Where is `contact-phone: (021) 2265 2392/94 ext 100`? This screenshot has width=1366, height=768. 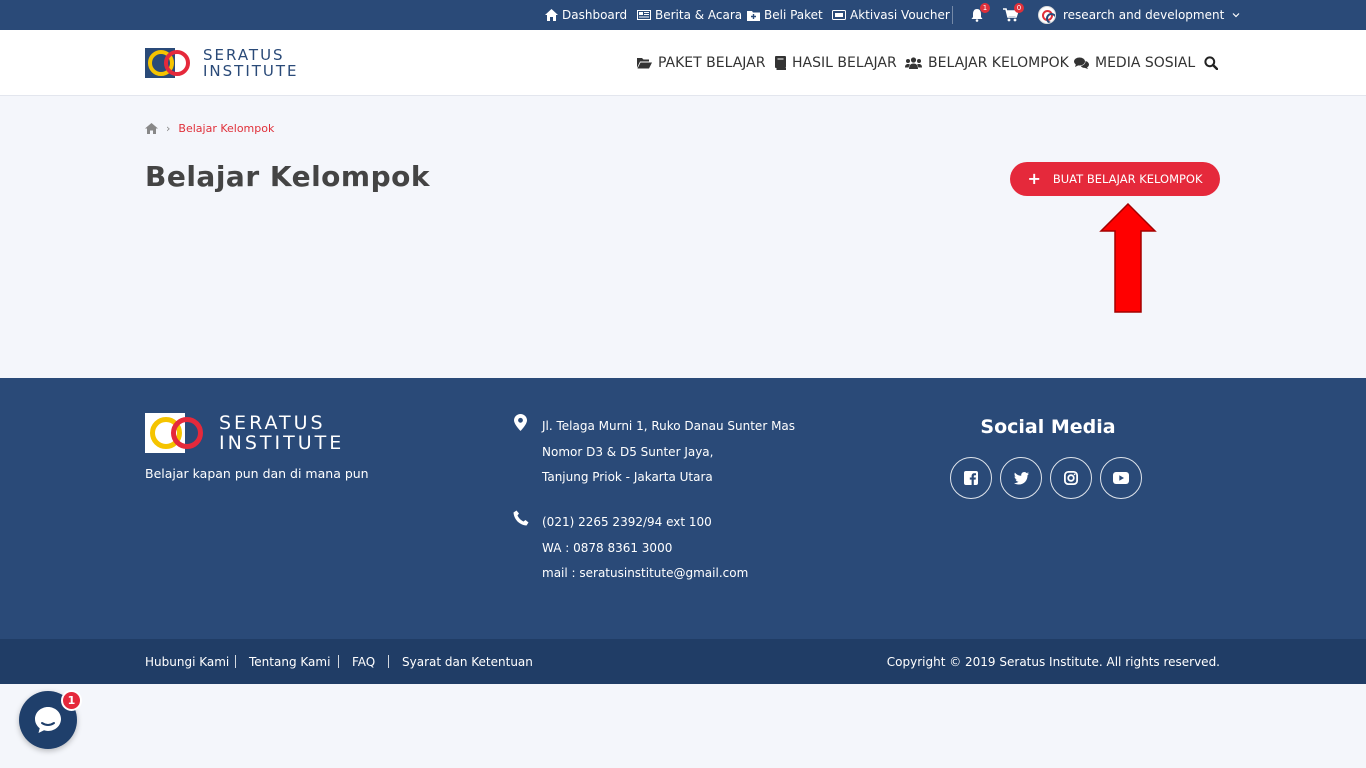 contact-phone: (021) 2265 2392/94 ext 100 is located at coordinates (627, 522).